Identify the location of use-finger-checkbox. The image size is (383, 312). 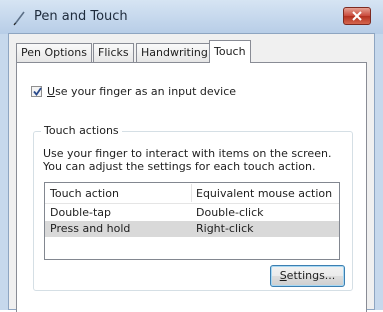
(36, 91).